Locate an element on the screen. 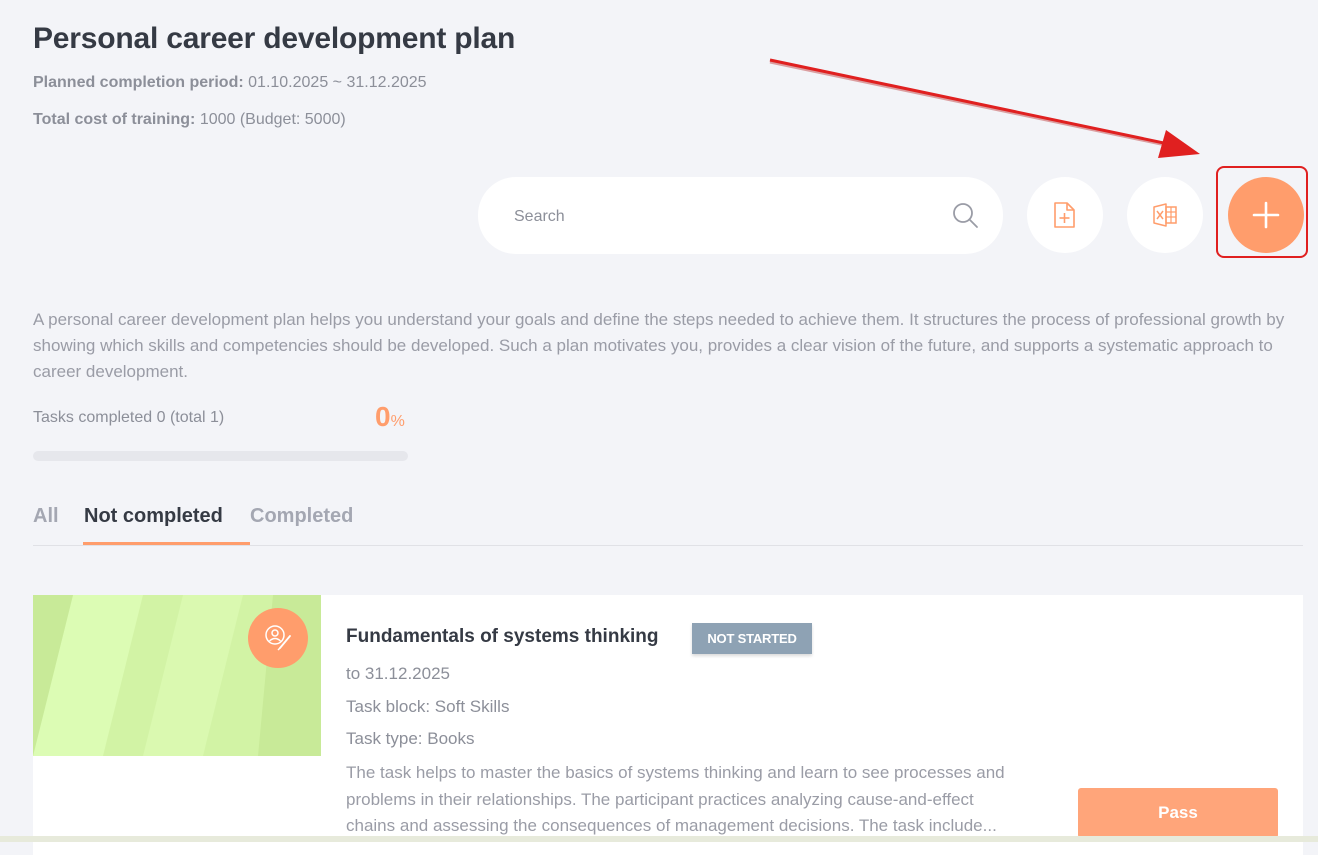 The width and height of the screenshot is (1318, 855). task-due-date: to 31.12.2025 is located at coordinates (398, 673).